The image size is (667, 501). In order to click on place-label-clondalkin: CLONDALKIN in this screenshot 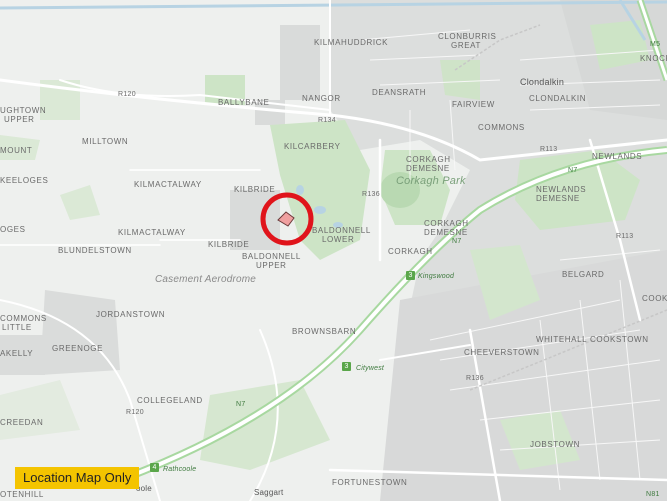, I will do `click(558, 98)`.